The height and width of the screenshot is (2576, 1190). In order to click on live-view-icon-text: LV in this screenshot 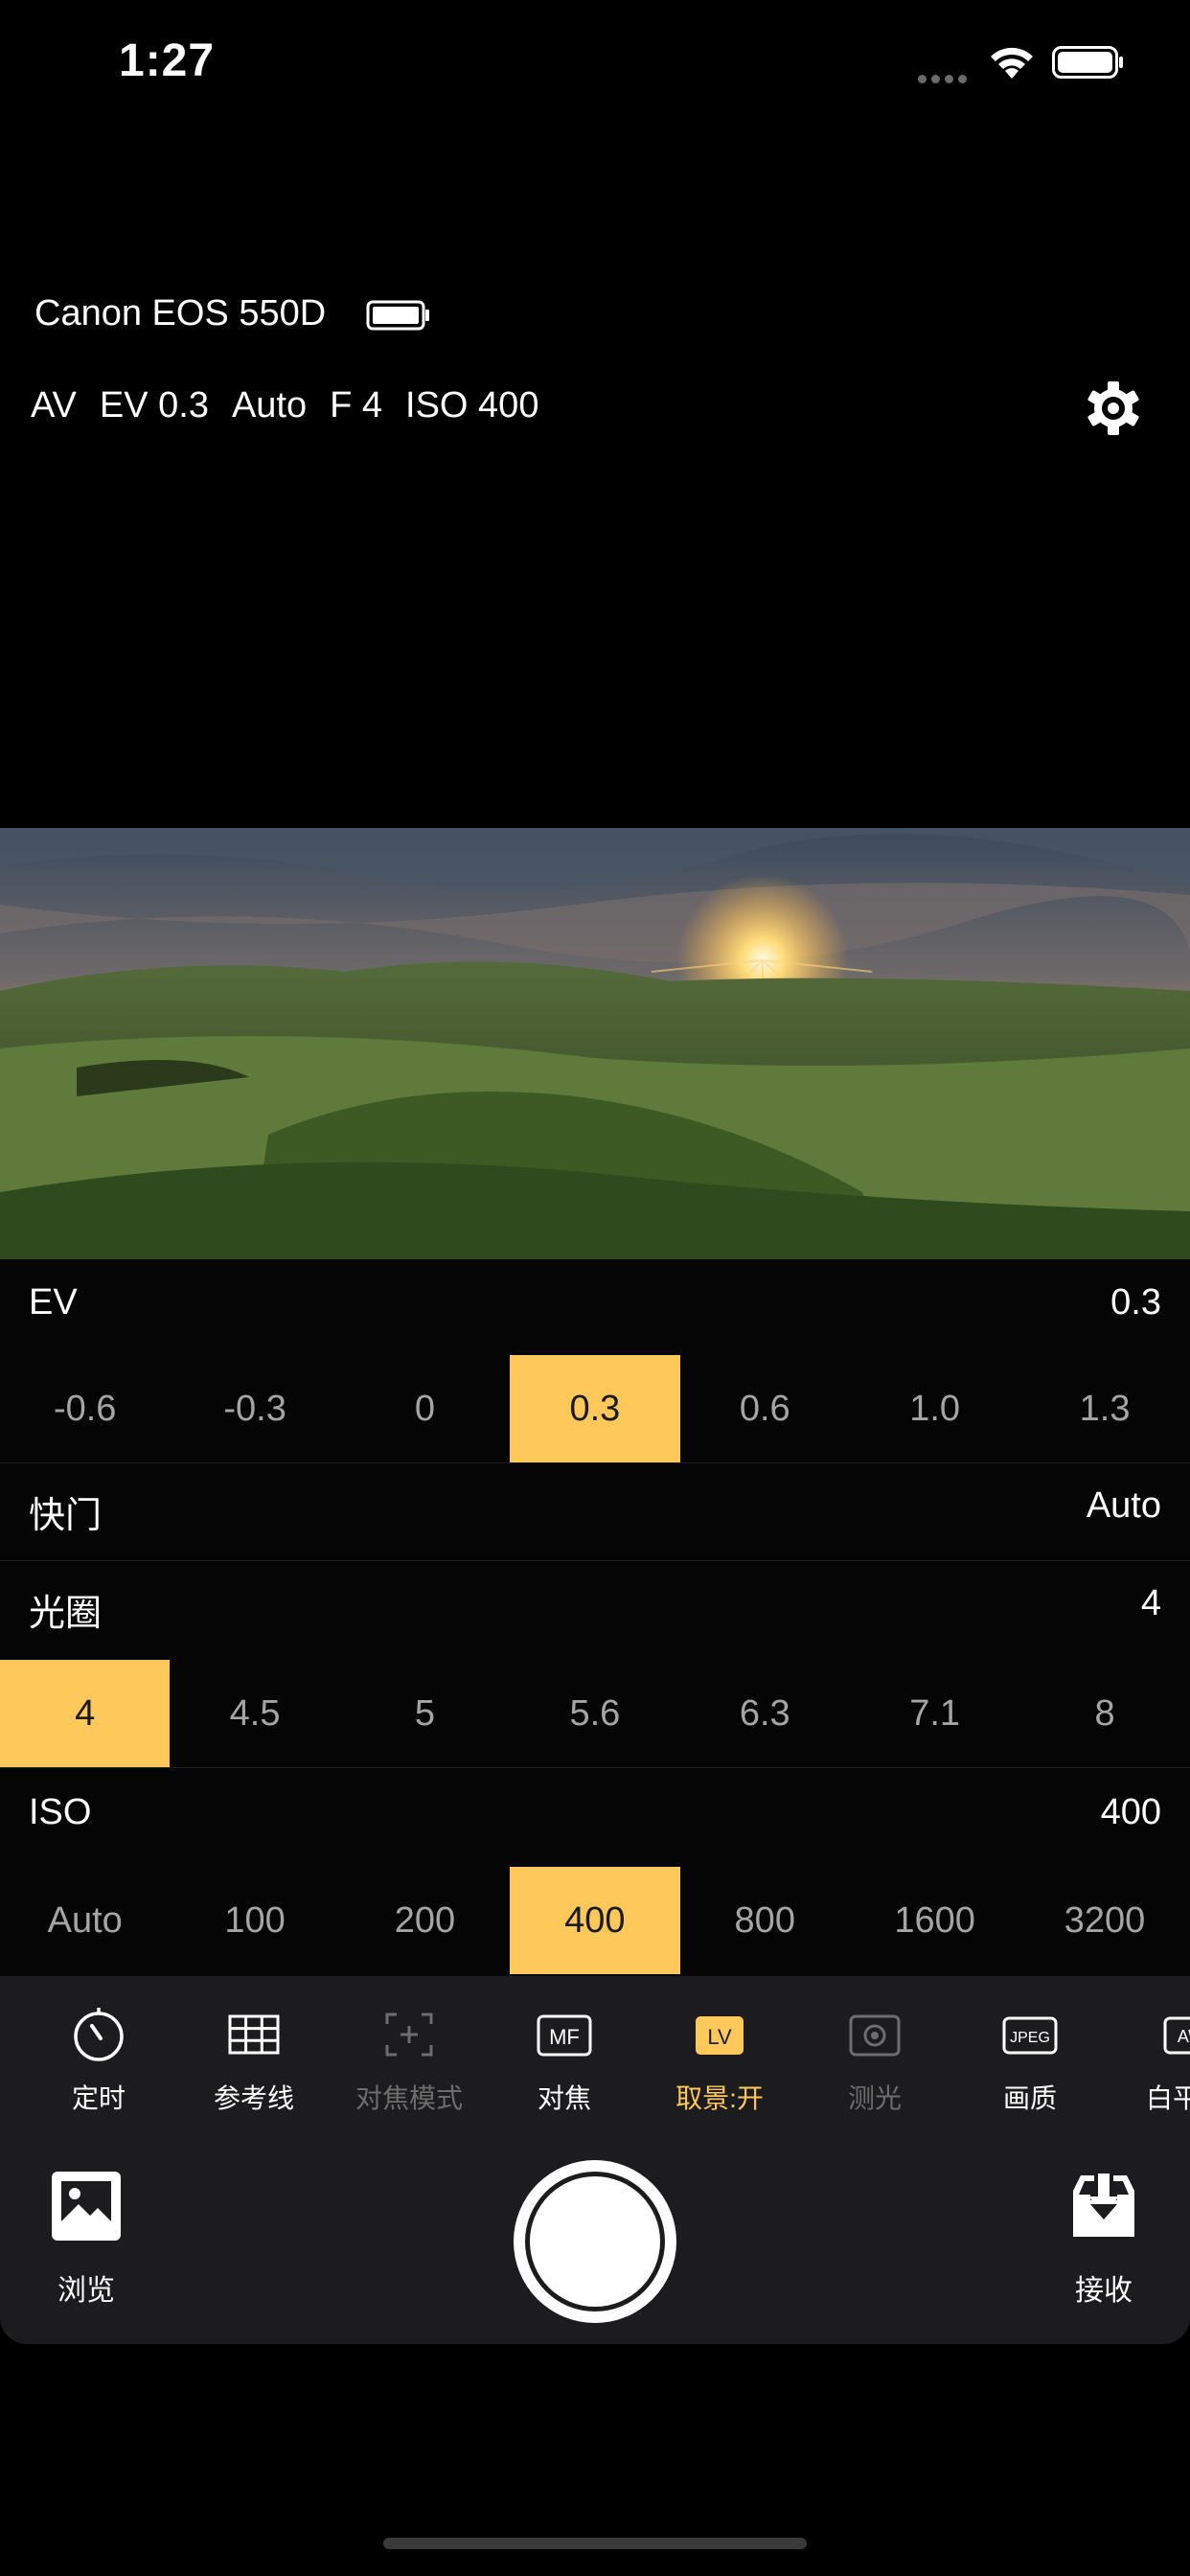, I will do `click(719, 2037)`.